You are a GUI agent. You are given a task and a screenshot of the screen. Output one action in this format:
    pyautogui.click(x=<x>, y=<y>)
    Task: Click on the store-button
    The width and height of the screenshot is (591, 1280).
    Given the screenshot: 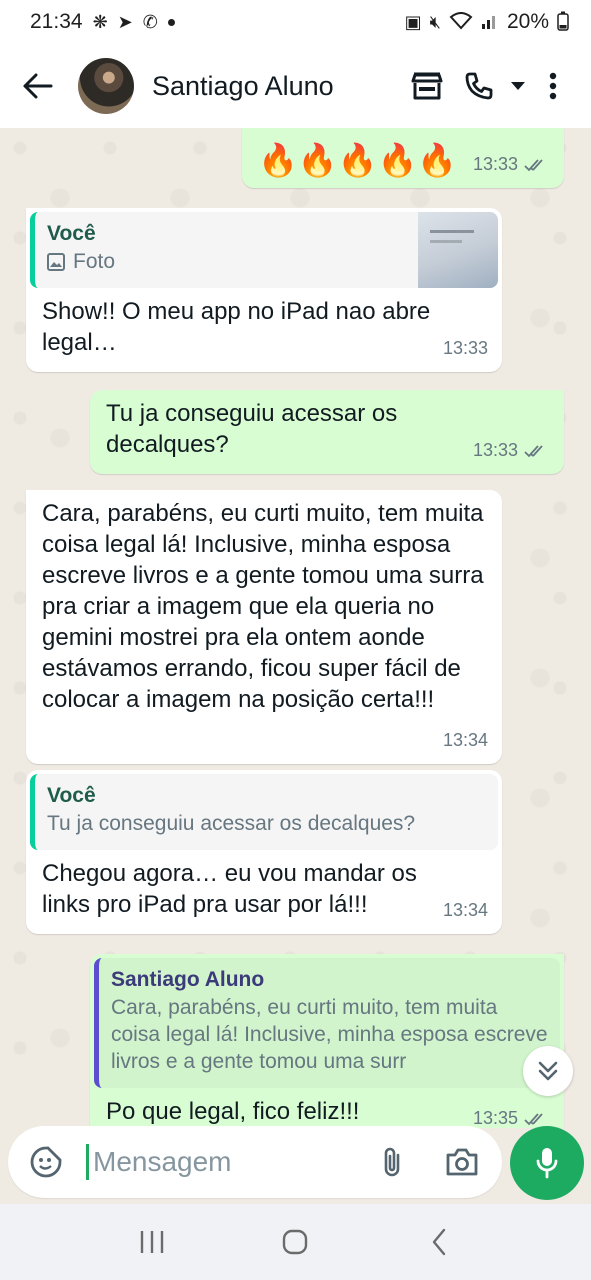 What is the action you would take?
    pyautogui.click(x=427, y=86)
    